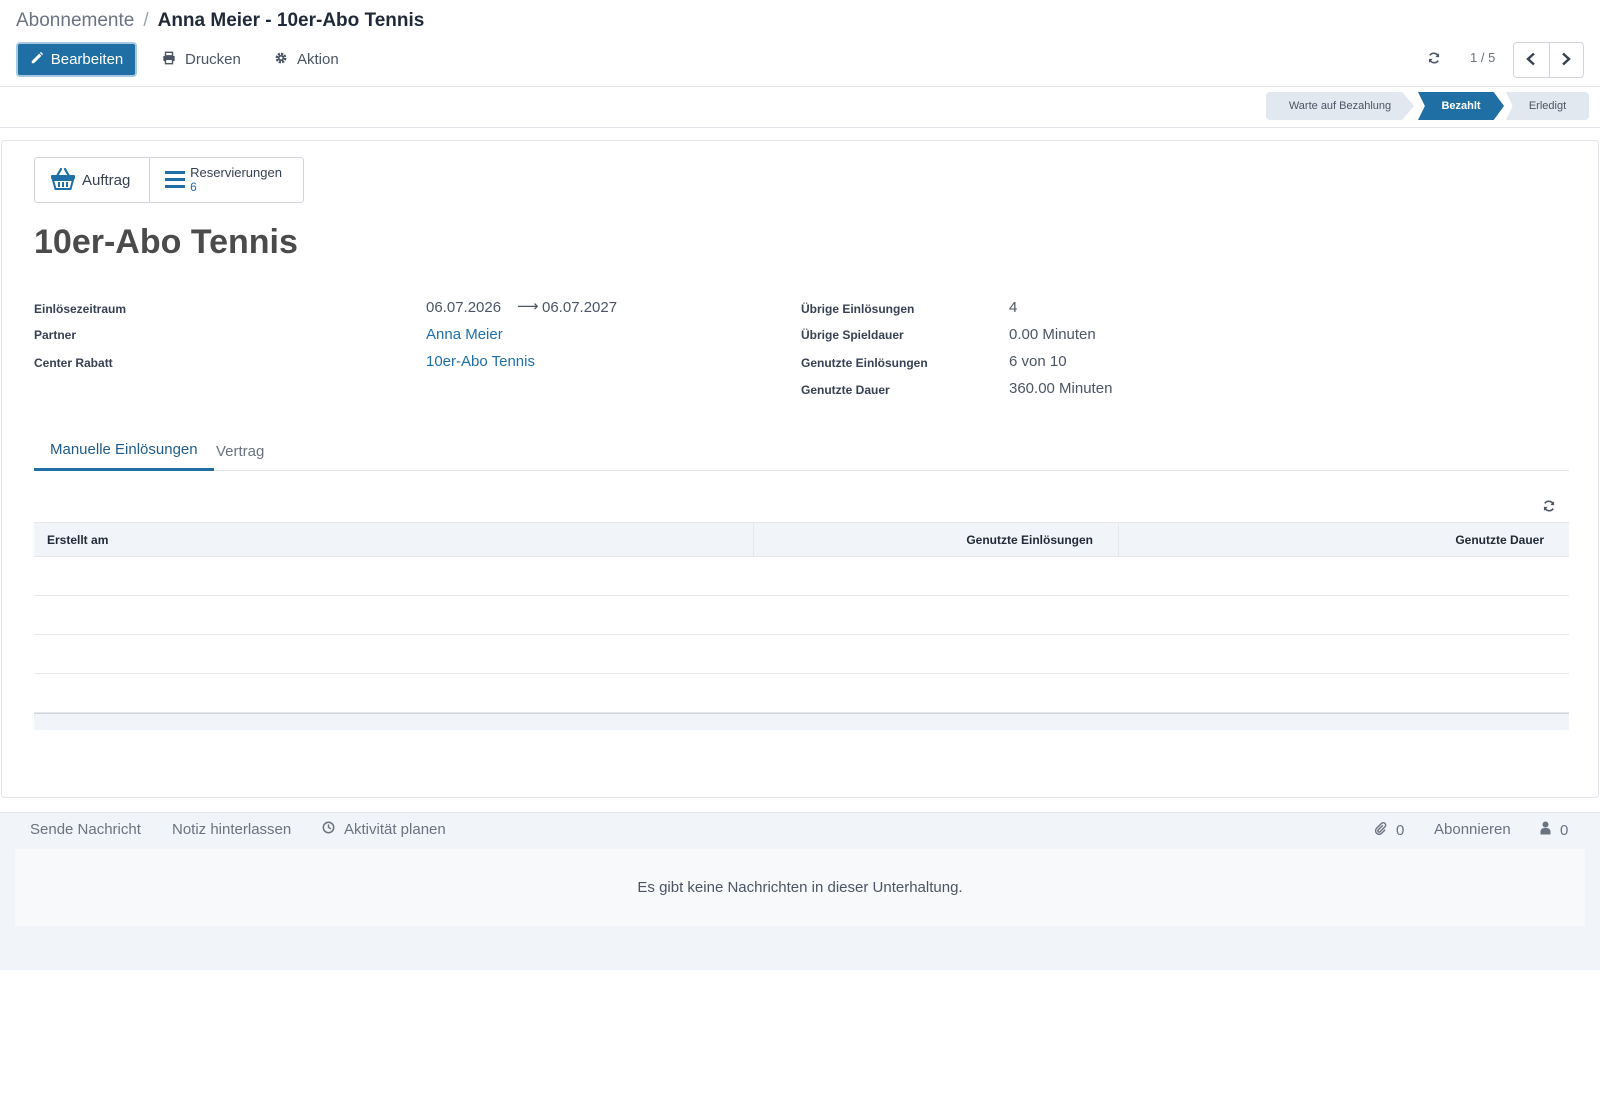 The image size is (1600, 1100). I want to click on center-discount-link: 10er-Abo Tennis, so click(480, 361).